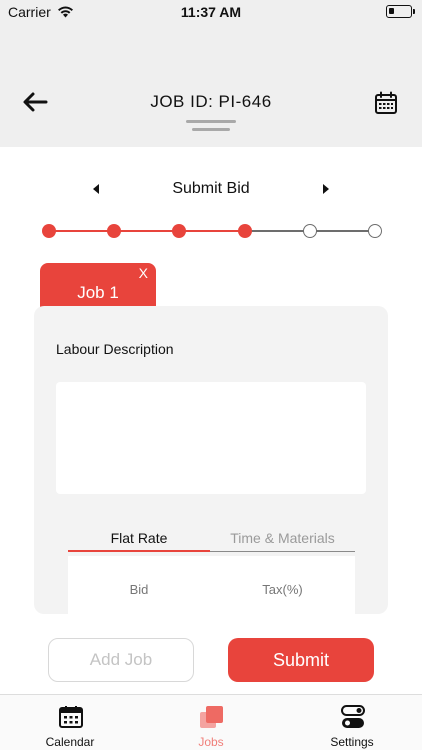 The image size is (422, 750). What do you see at coordinates (211, 742) in the screenshot?
I see `nav-label-jobs: Jobs` at bounding box center [211, 742].